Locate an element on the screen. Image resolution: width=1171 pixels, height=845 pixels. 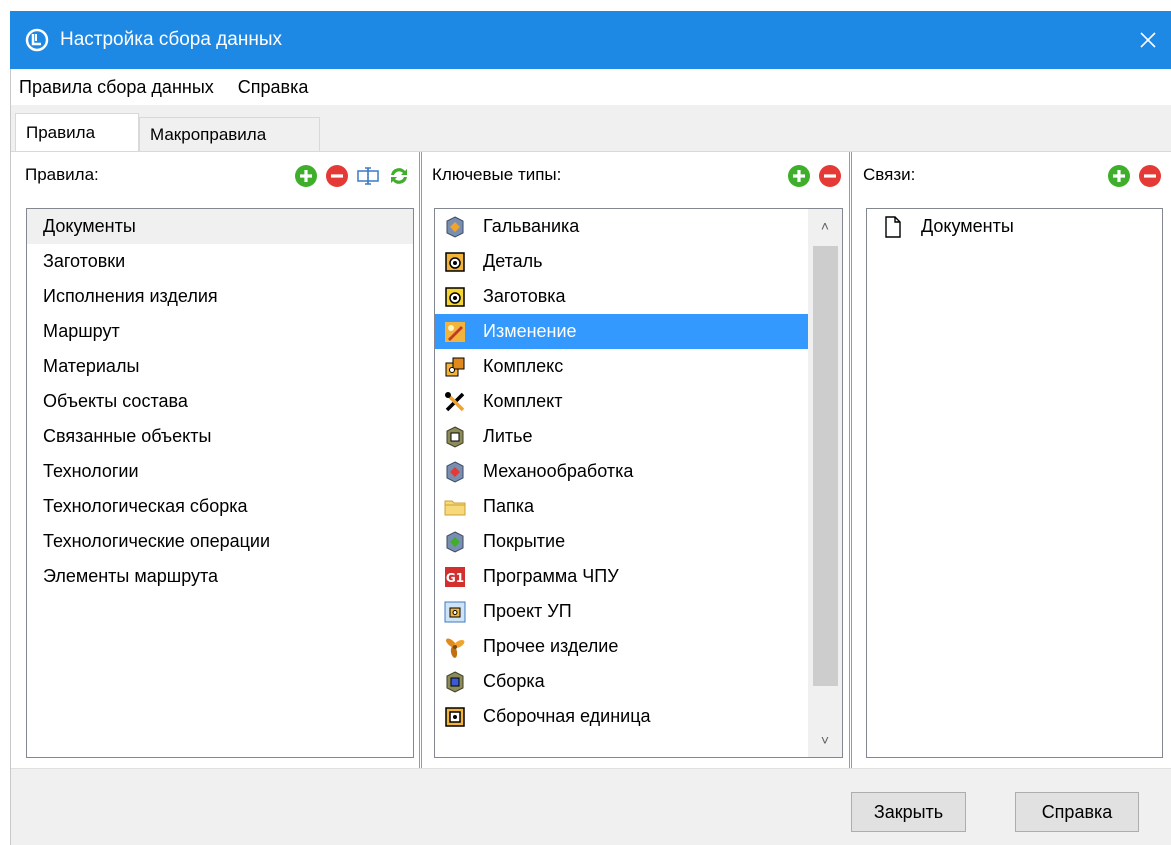
close-icon is located at coordinates (1148, 40).